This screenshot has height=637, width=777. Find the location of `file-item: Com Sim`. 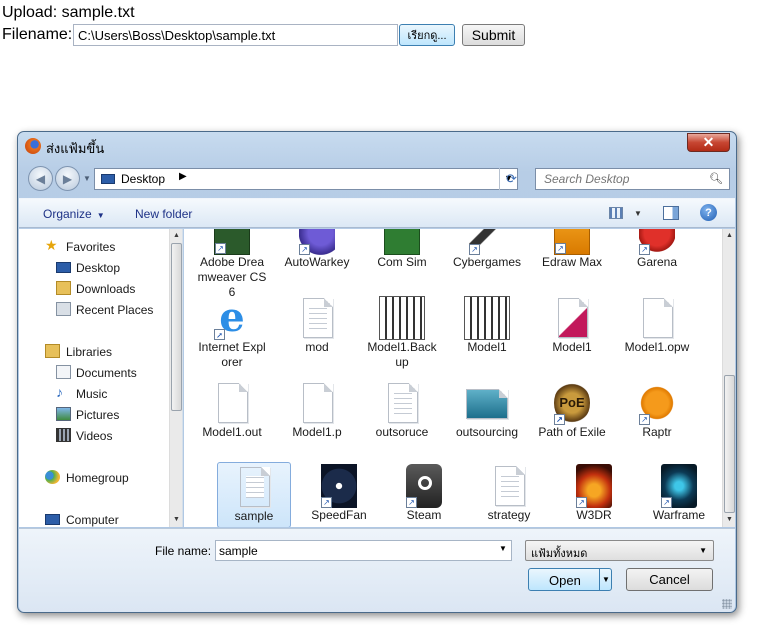

file-item: Com Sim is located at coordinates (402, 249).